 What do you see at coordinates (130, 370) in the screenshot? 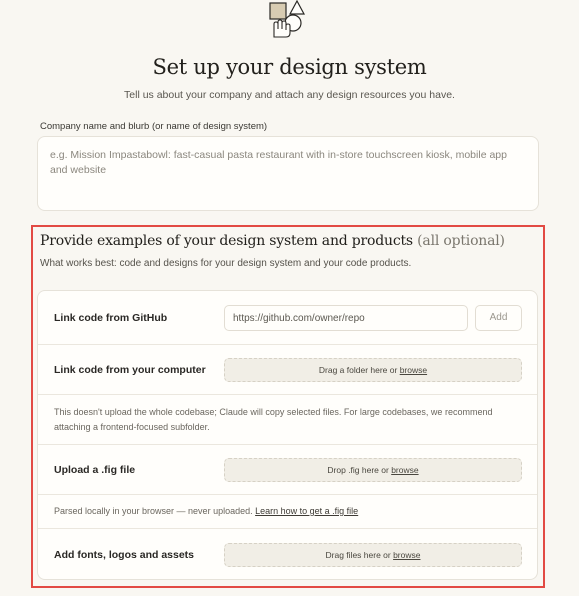
I see `computer-label: Link code from your computer` at bounding box center [130, 370].